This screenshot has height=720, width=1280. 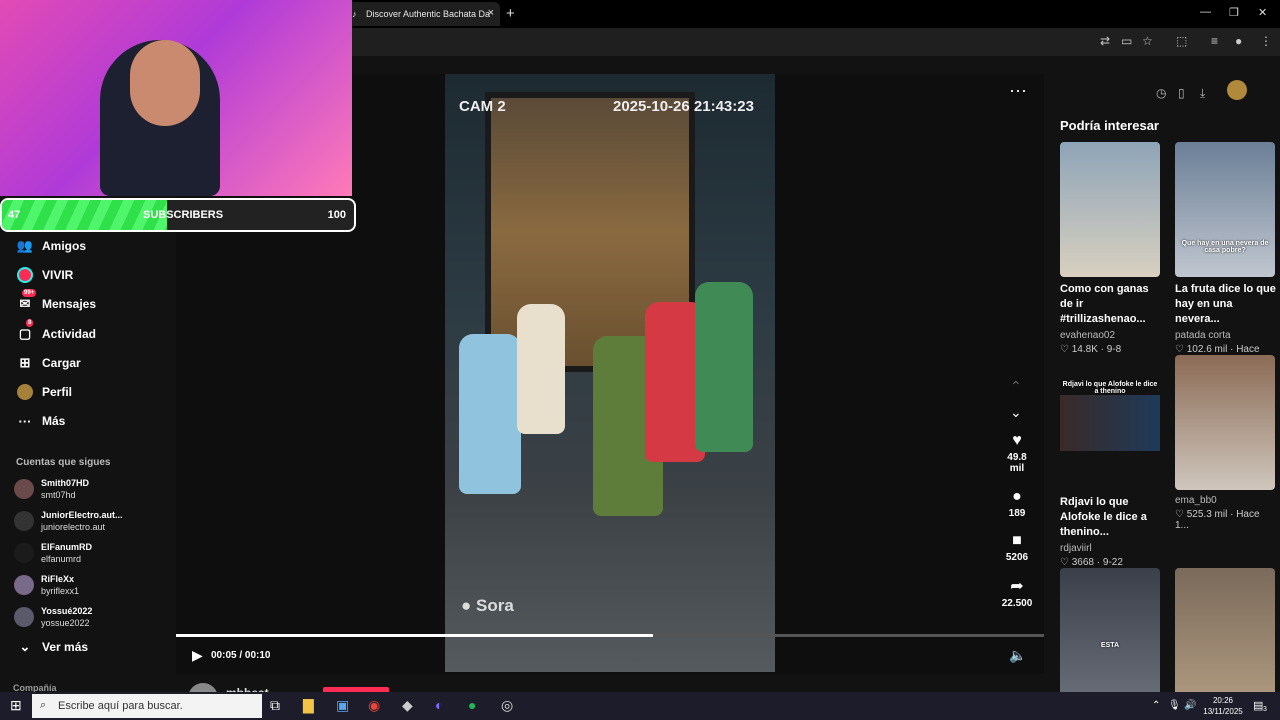 What do you see at coordinates (439, 705) in the screenshot?
I see `discord-icon: ◐` at bounding box center [439, 705].